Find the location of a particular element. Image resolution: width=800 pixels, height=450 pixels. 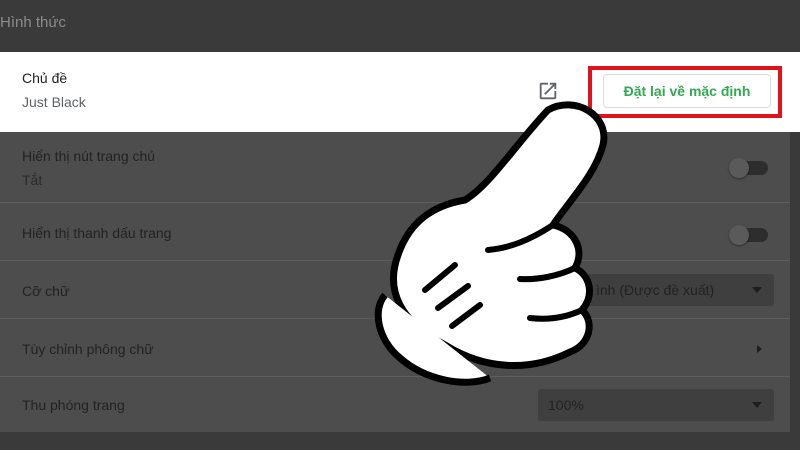

theme-label: Chủ đề is located at coordinates (45, 78).